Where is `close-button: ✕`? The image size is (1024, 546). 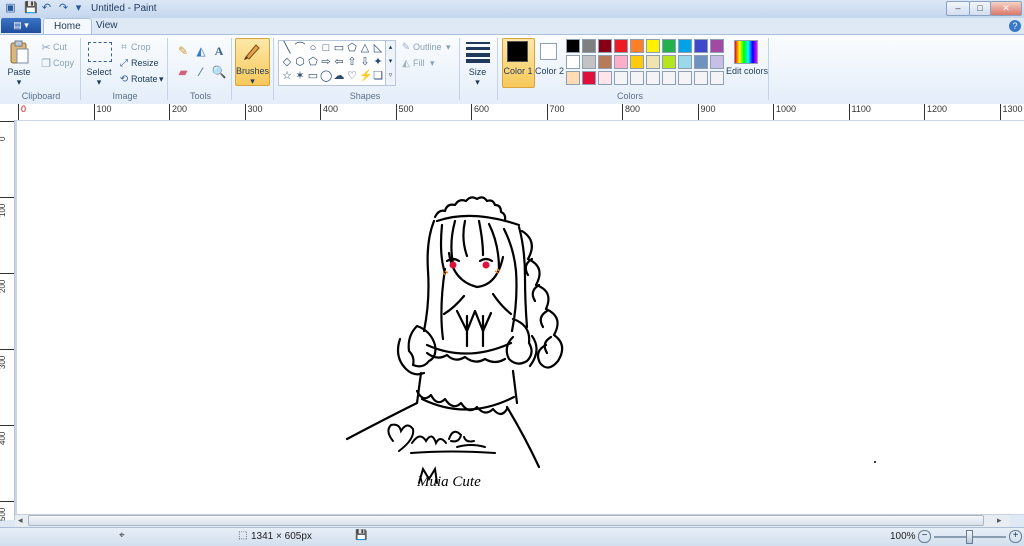 close-button: ✕ is located at coordinates (1006, 8).